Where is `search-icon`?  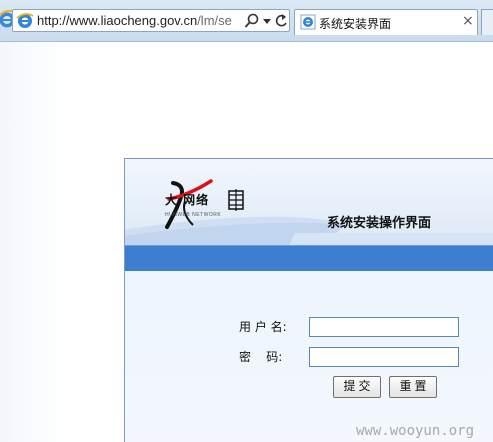 search-icon is located at coordinates (252, 21).